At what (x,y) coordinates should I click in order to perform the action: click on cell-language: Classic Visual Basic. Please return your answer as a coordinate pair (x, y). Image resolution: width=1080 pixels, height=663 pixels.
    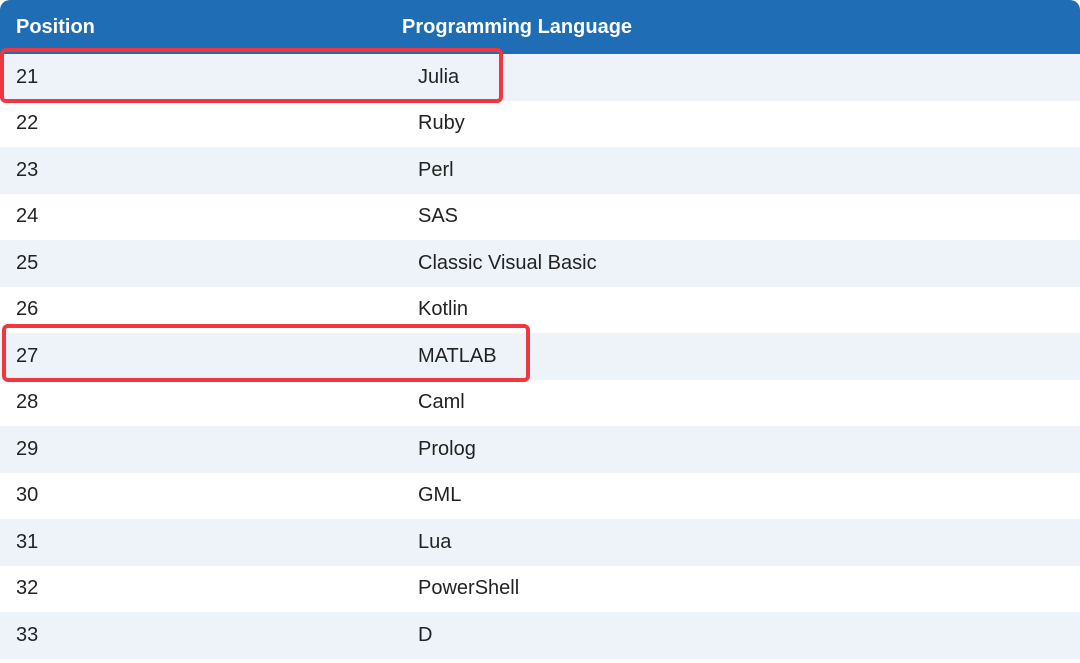
    Looking at the image, I should click on (507, 262).